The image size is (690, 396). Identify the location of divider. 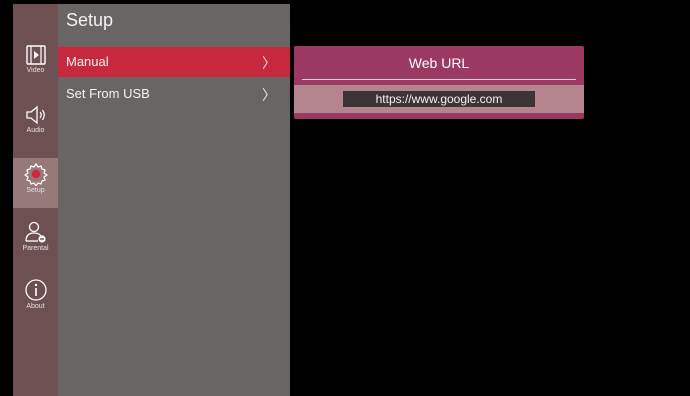
(439, 79).